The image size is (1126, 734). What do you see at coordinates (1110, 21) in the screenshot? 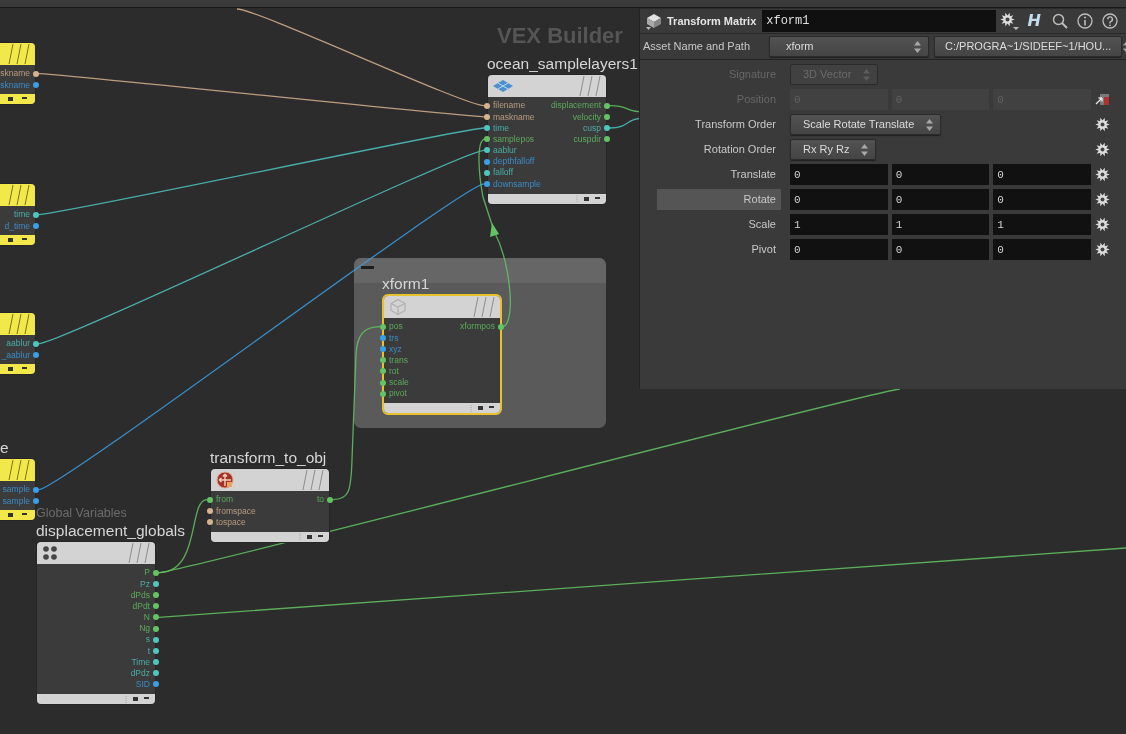
I see `help-icon` at bounding box center [1110, 21].